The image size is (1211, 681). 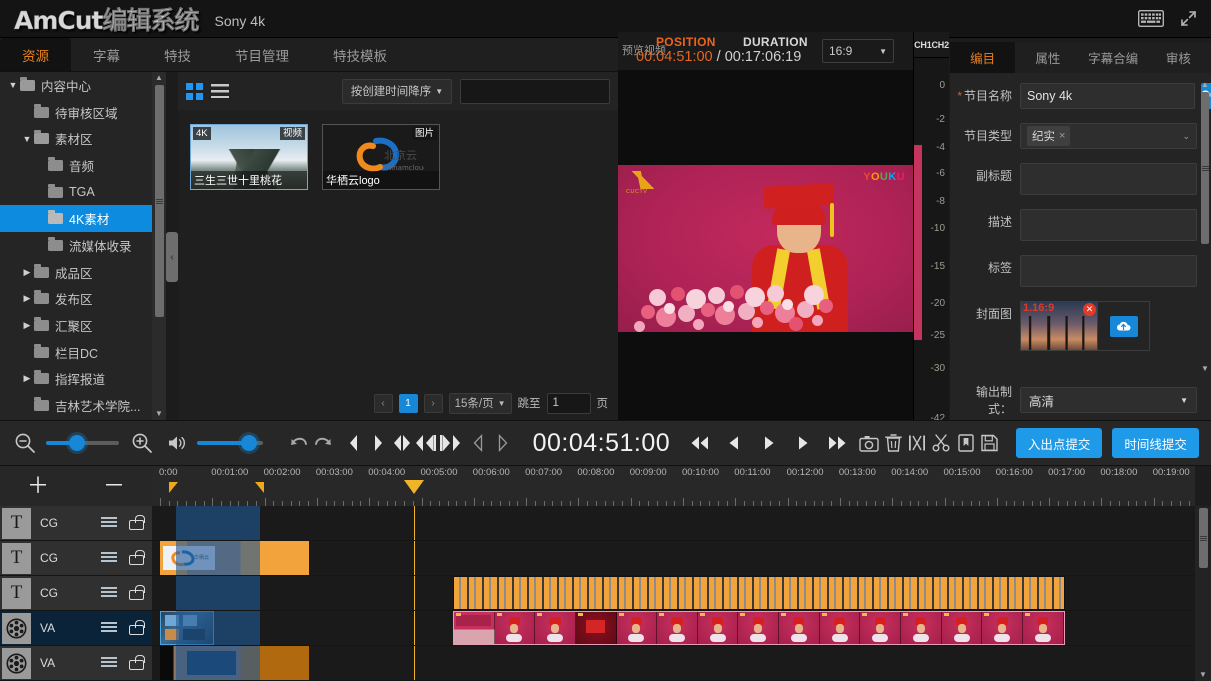 What do you see at coordinates (1205, 168) in the screenshot?
I see `metadata-scroll-thumb` at bounding box center [1205, 168].